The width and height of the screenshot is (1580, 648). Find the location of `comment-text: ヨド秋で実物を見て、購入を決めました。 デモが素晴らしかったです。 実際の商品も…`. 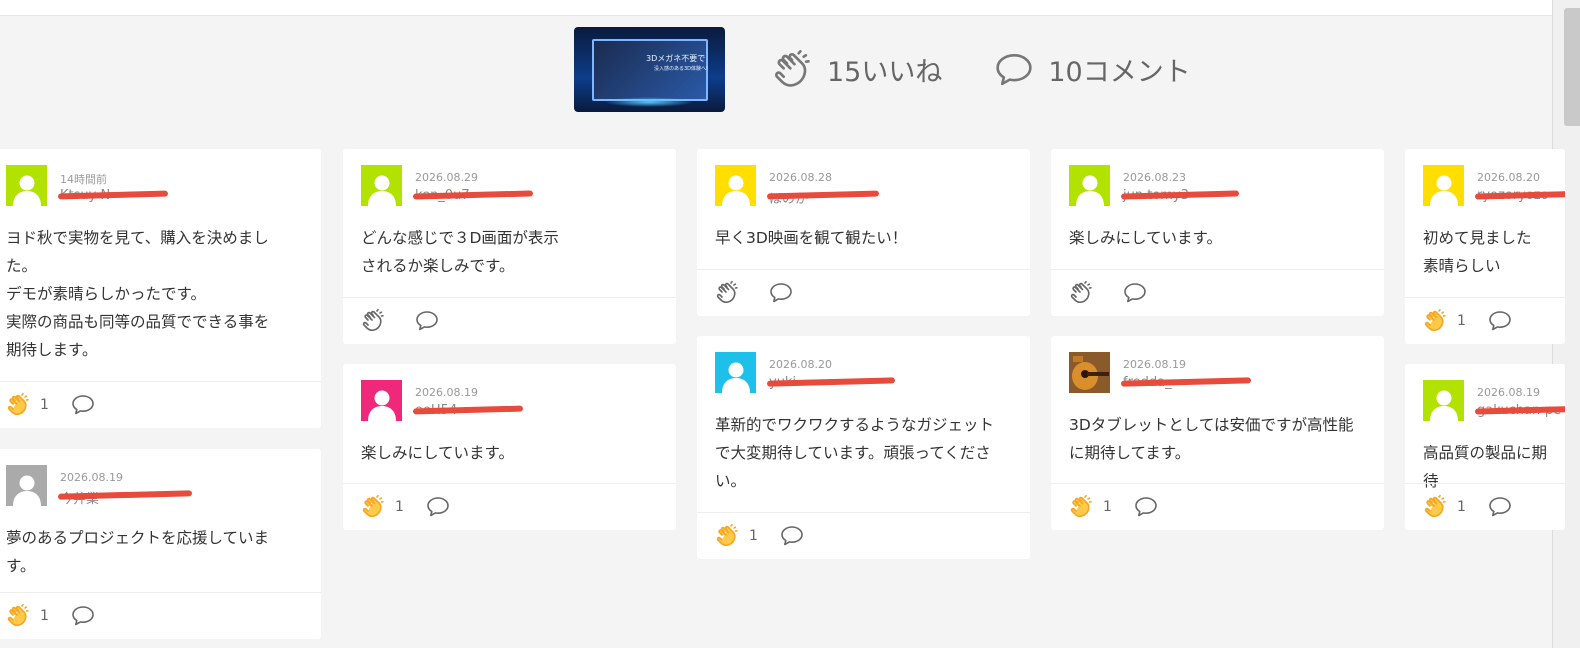

comment-text: ヨド秋で実物を見て、購入を決めました。 デモが素晴らしかったです。 実際の商品も… is located at coordinates (138, 294).